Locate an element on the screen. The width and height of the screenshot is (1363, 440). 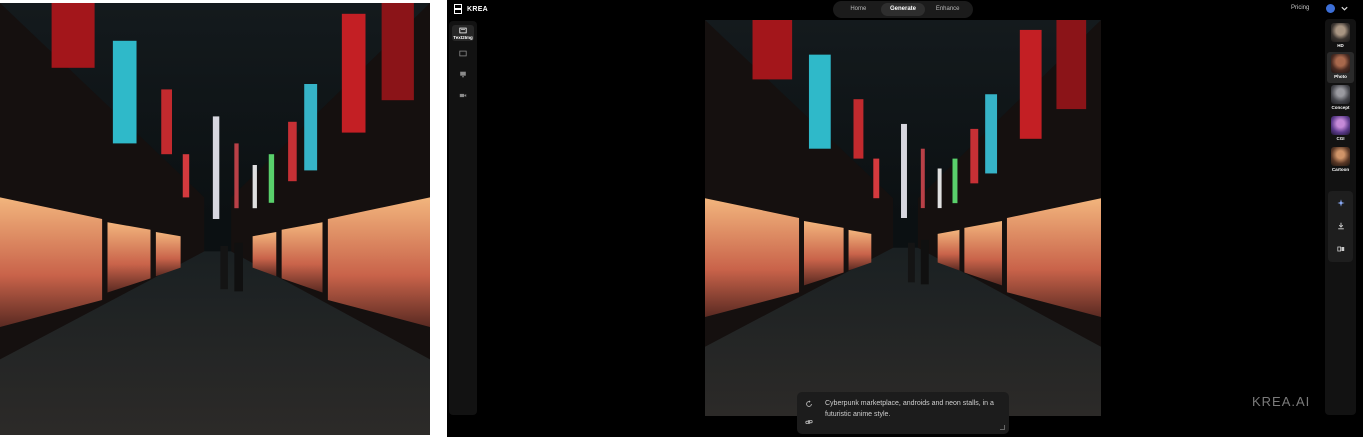
image-icon is located at coordinates (463, 53).